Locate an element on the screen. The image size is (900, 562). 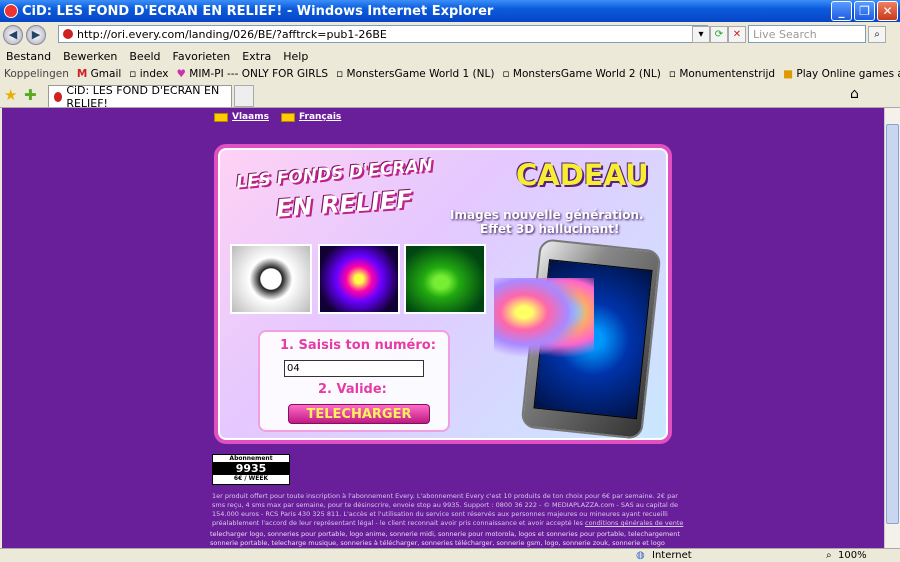
link-king-label: Play Online games at King.com is located at coordinates (848, 73).